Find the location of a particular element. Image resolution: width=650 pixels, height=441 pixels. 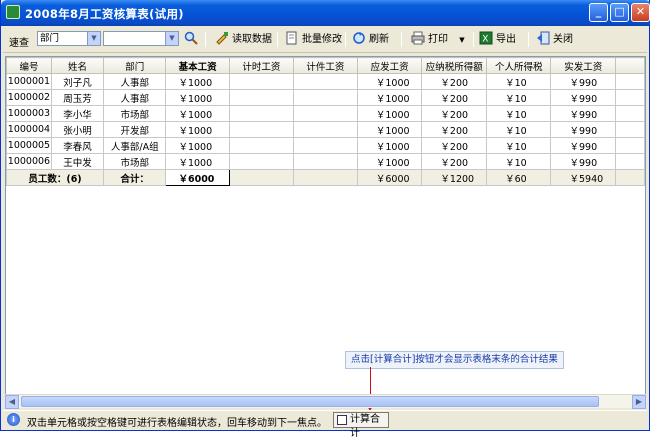

maximize-button: □ is located at coordinates (619, 12).